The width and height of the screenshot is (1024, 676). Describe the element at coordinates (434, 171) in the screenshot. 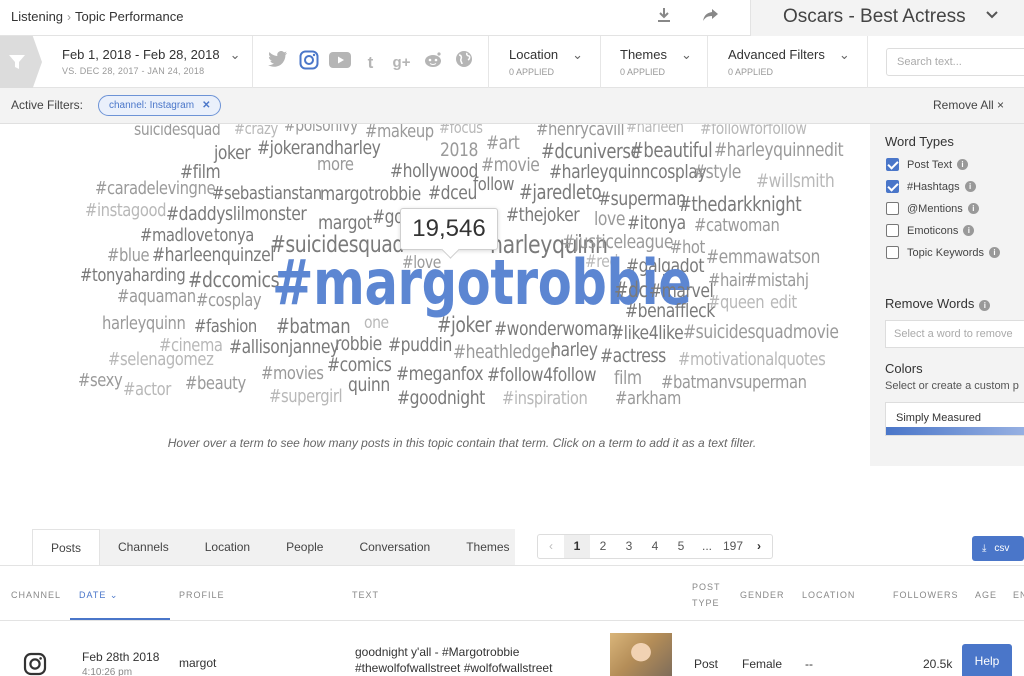

I see `cloud-term: #hollywood` at that location.